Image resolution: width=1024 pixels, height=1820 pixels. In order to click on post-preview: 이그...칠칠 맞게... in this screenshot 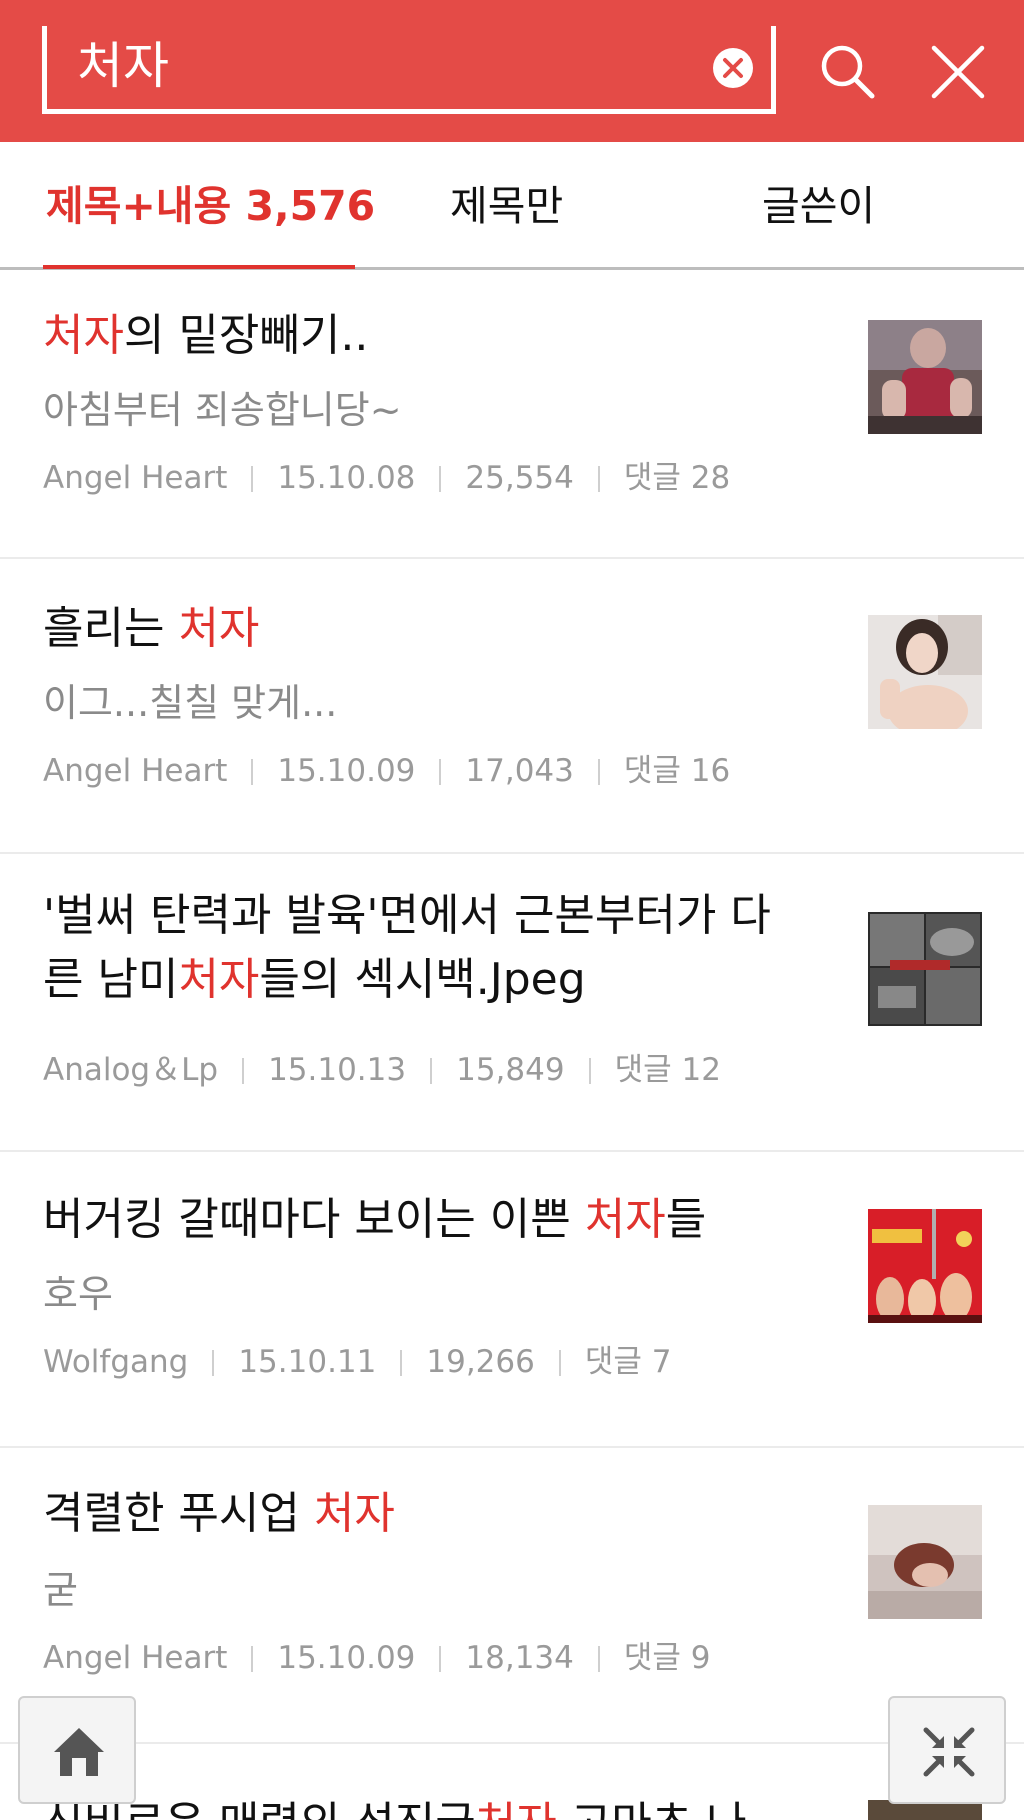, I will do `click(190, 703)`.